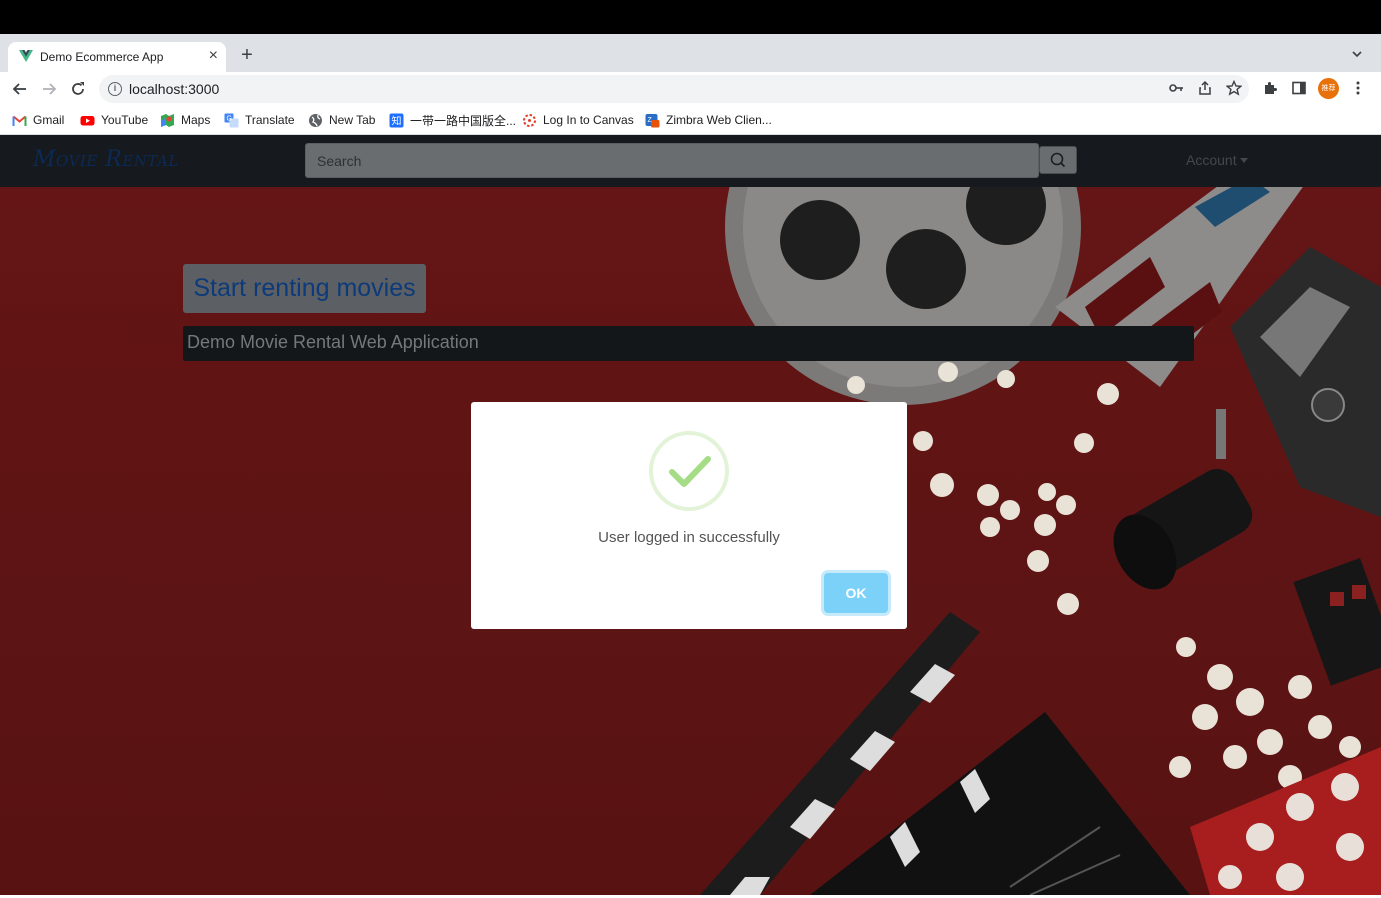 The width and height of the screenshot is (1381, 898). What do you see at coordinates (49, 120) in the screenshot?
I see `bookmark-label: Gmail` at bounding box center [49, 120].